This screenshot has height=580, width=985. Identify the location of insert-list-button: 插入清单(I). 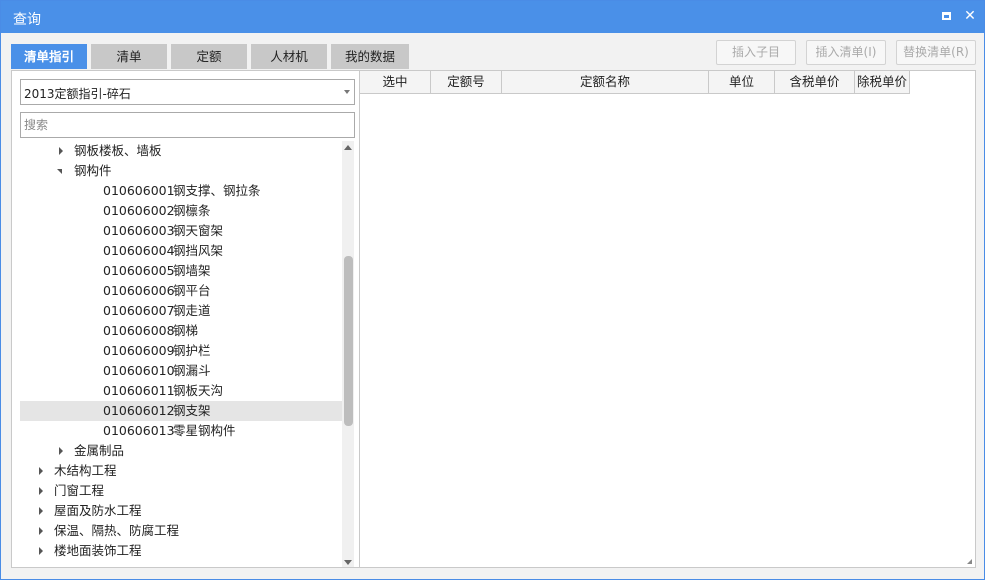
(846, 52).